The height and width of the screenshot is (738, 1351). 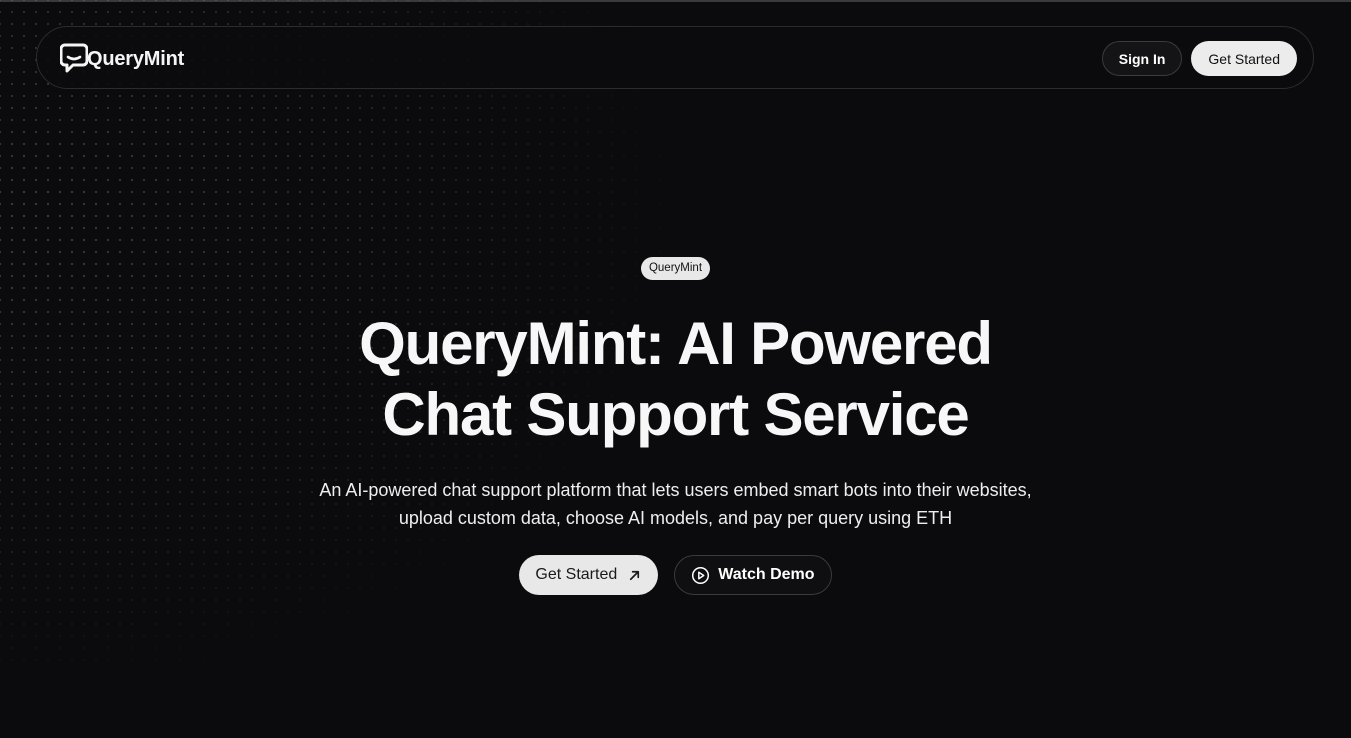 What do you see at coordinates (576, 574) in the screenshot?
I see `hero-get-started-label: Get Started` at bounding box center [576, 574].